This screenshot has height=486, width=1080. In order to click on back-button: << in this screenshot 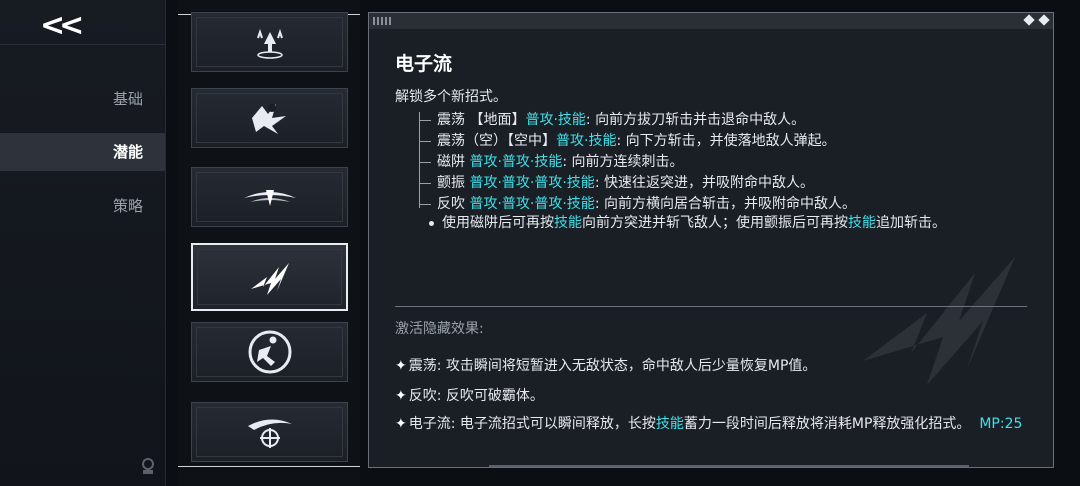, I will do `click(68, 26)`.